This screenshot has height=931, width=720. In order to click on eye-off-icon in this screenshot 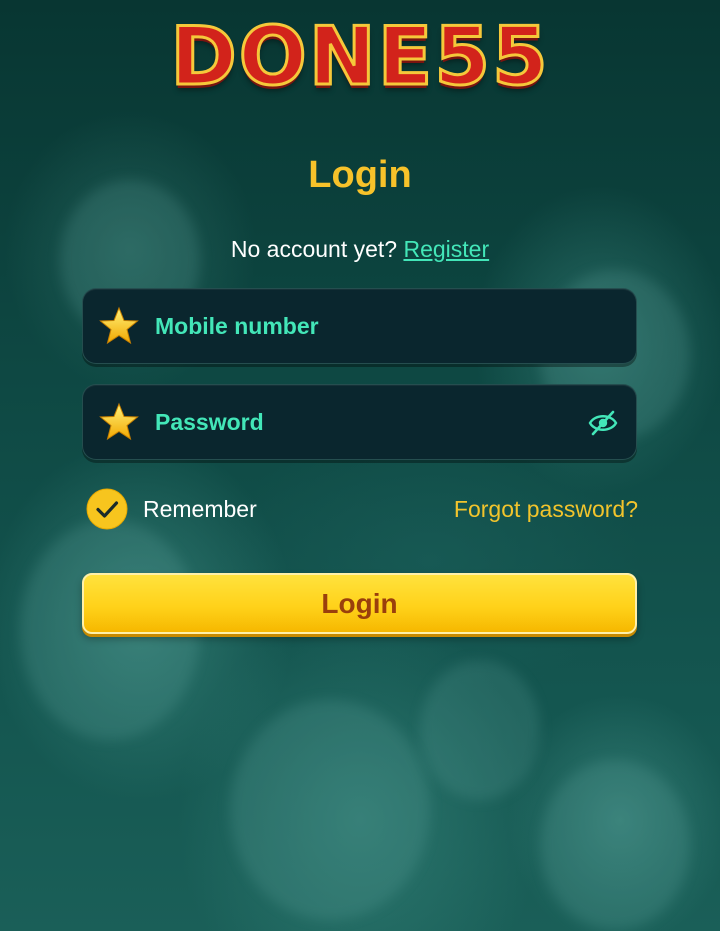, I will do `click(603, 423)`.